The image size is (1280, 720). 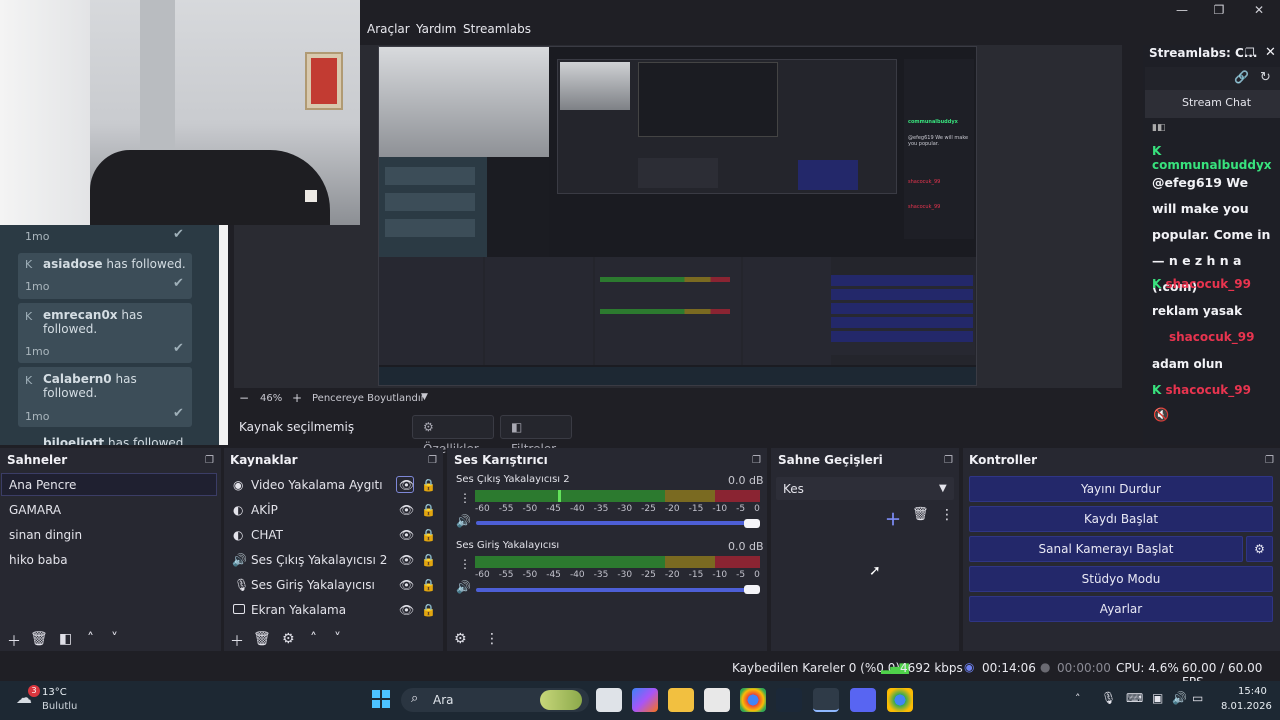 I want to click on start-recording-button: Kaydı Başlat, so click(x=1121, y=519).